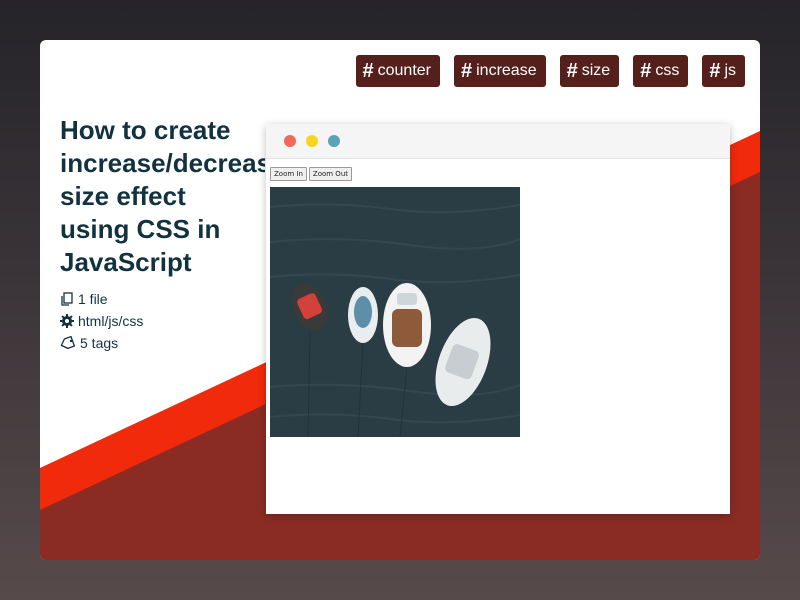 This screenshot has height=600, width=800. Describe the element at coordinates (404, 70) in the screenshot. I see `tag-label: counter` at that location.